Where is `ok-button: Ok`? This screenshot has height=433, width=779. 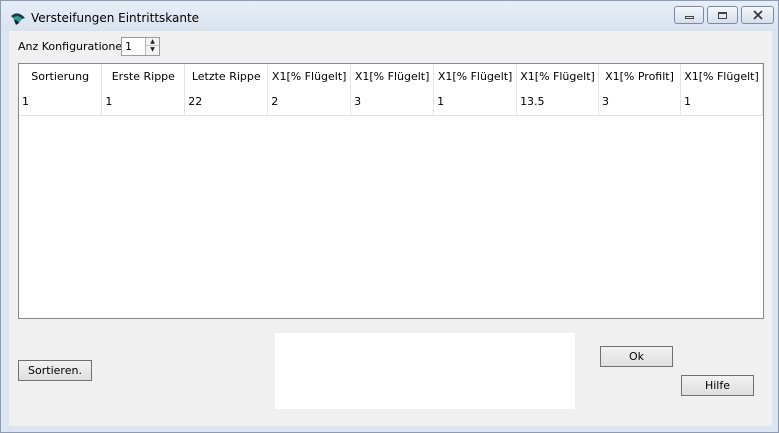
ok-button: Ok is located at coordinates (636, 356).